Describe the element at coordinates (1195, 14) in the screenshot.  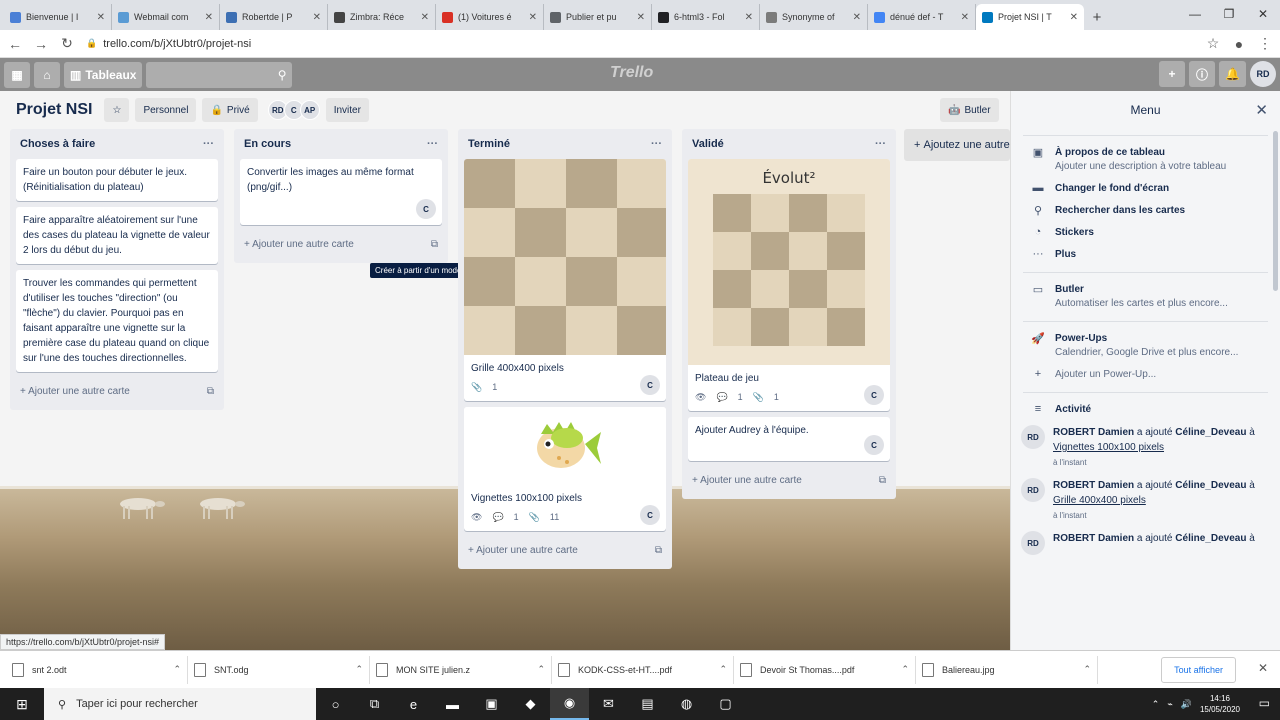
I see `minimize-icon: —` at that location.